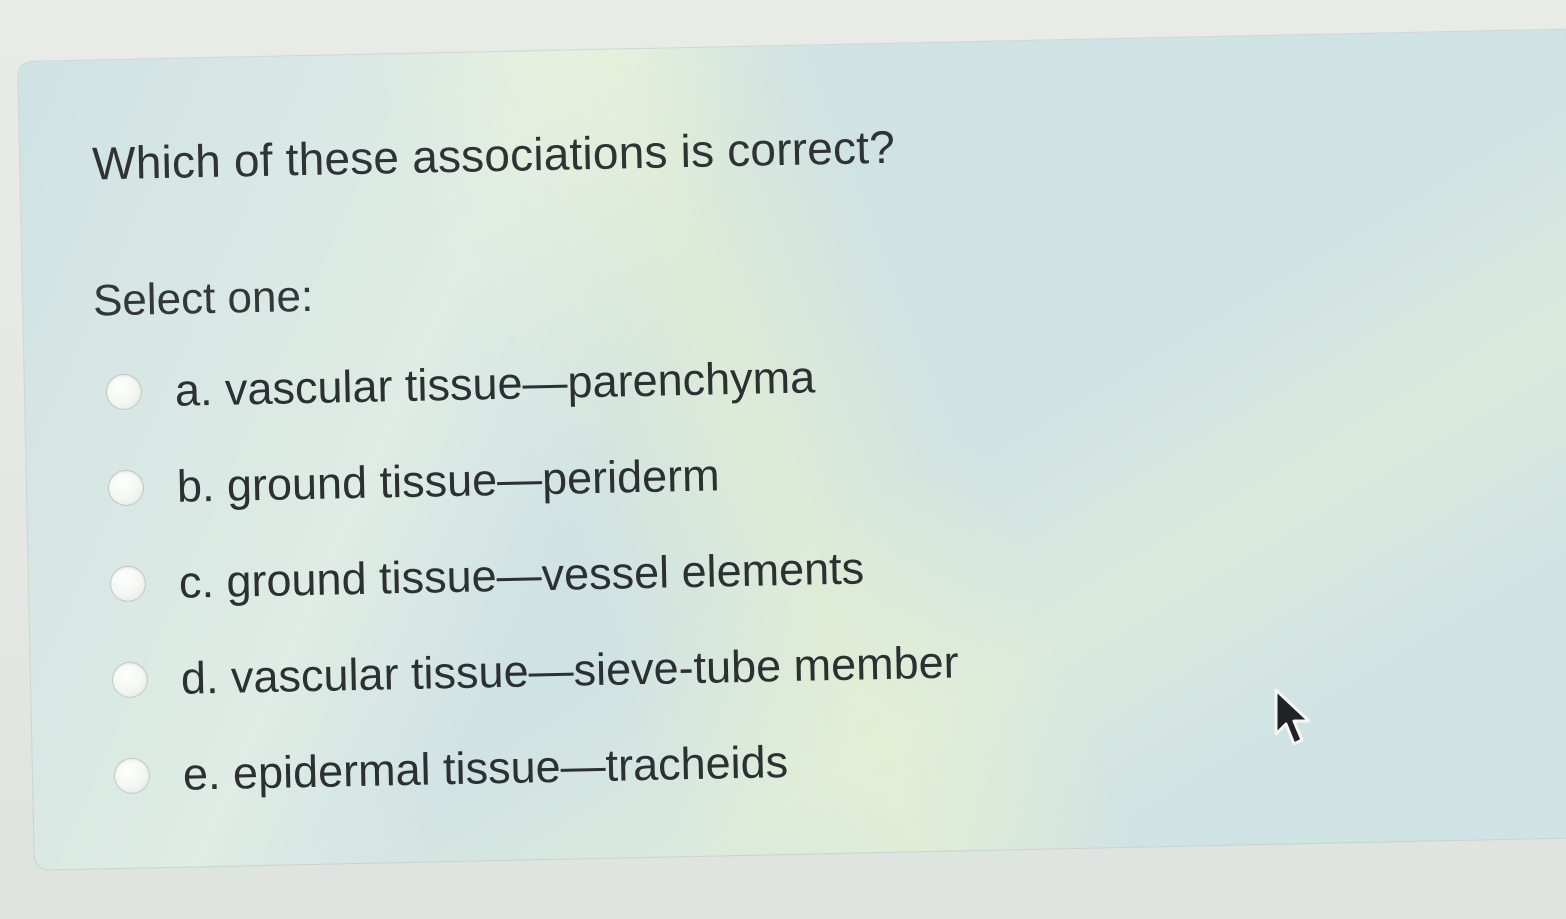  Describe the element at coordinates (124, 392) in the screenshot. I see `radio-button-a` at that location.